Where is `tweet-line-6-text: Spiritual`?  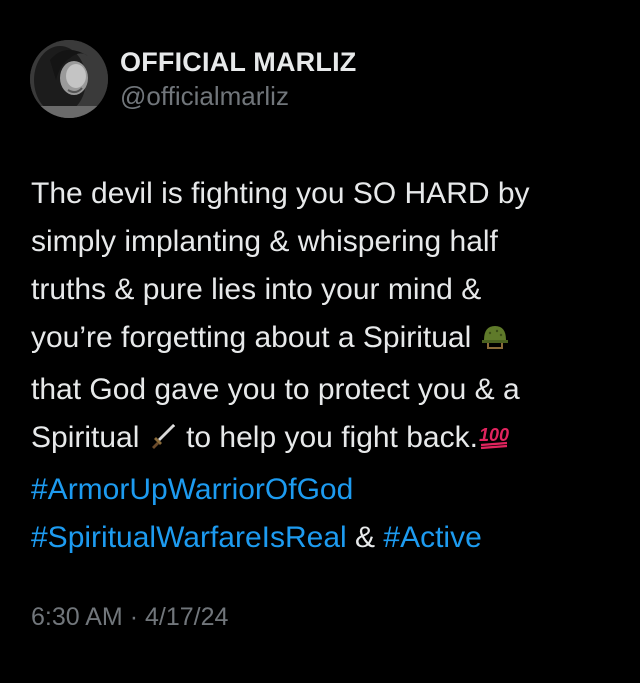 tweet-line-6-text: Spiritual is located at coordinates (85, 437).